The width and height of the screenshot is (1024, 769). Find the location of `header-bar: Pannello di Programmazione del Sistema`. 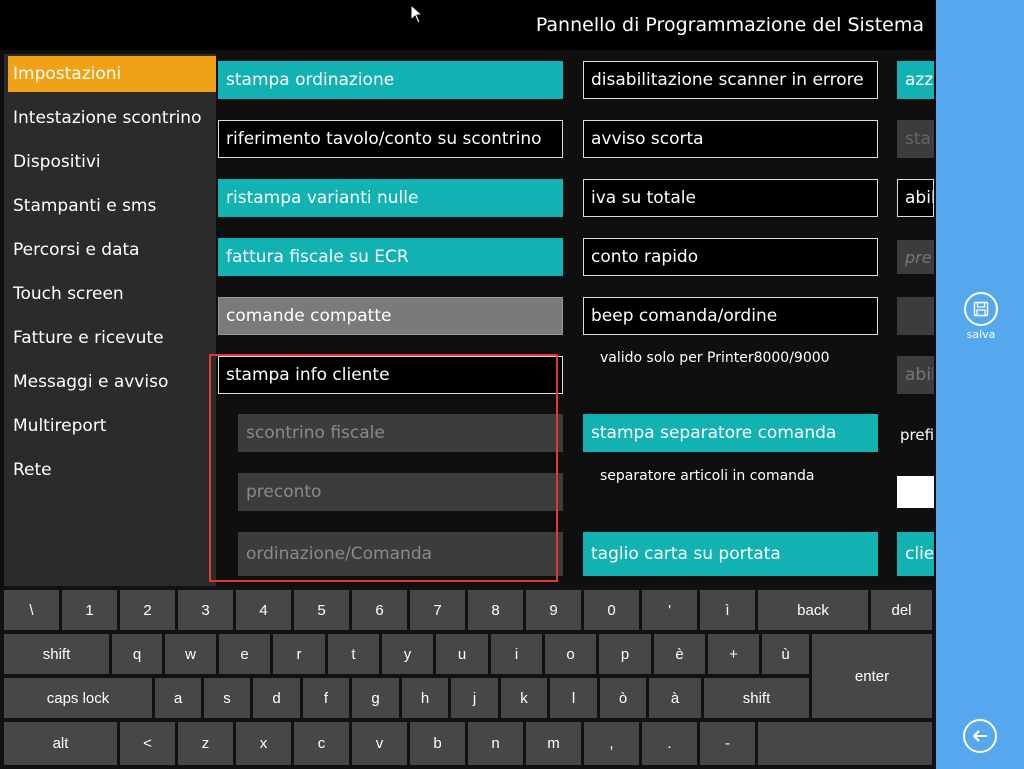

header-bar: Pannello di Programmazione del Sistema is located at coordinates (468, 25).